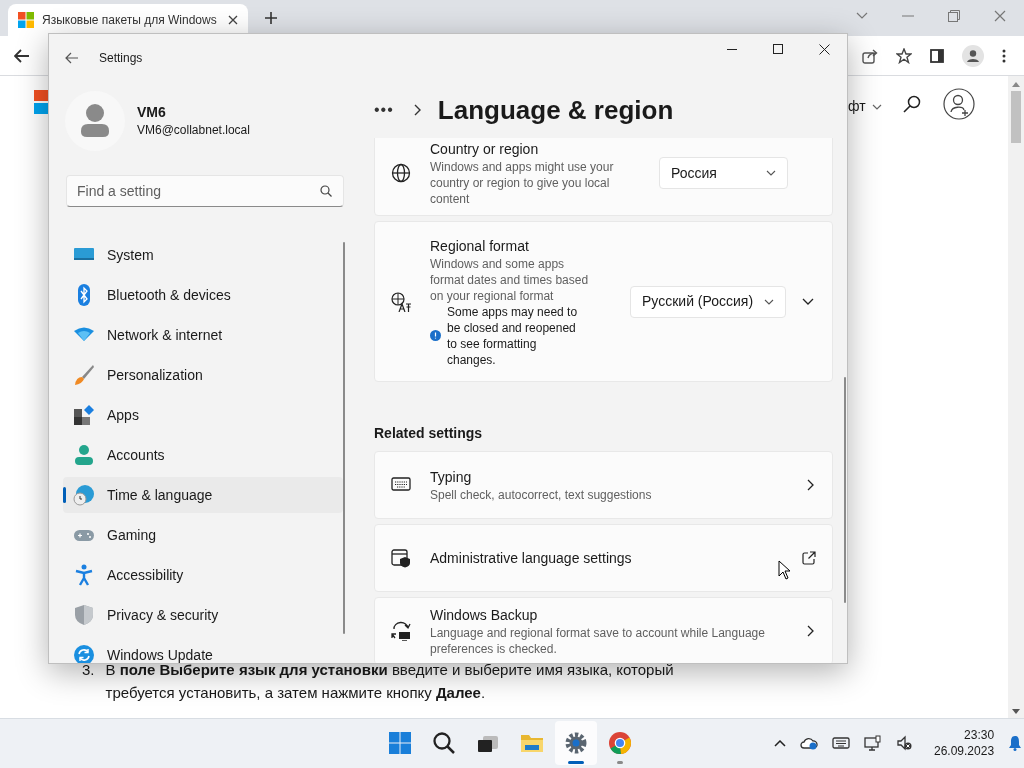 The height and width of the screenshot is (768, 1024). I want to click on card-title: Country or region, so click(485, 149).